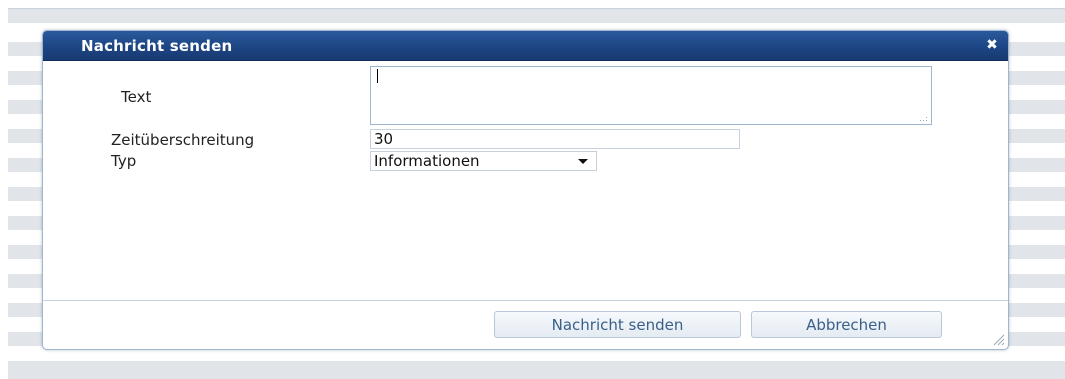 This screenshot has height=379, width=1065. Describe the element at coordinates (992, 45) in the screenshot. I see `close-icon: ✖` at that location.